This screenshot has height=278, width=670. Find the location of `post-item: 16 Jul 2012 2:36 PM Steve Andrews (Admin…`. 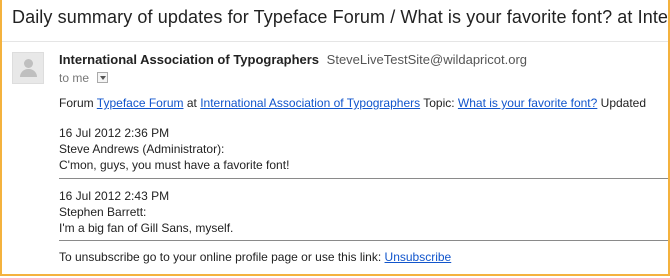

post-item: 16 Jul 2012 2:36 PM Steve Andrews (Admin… is located at coordinates (174, 149).